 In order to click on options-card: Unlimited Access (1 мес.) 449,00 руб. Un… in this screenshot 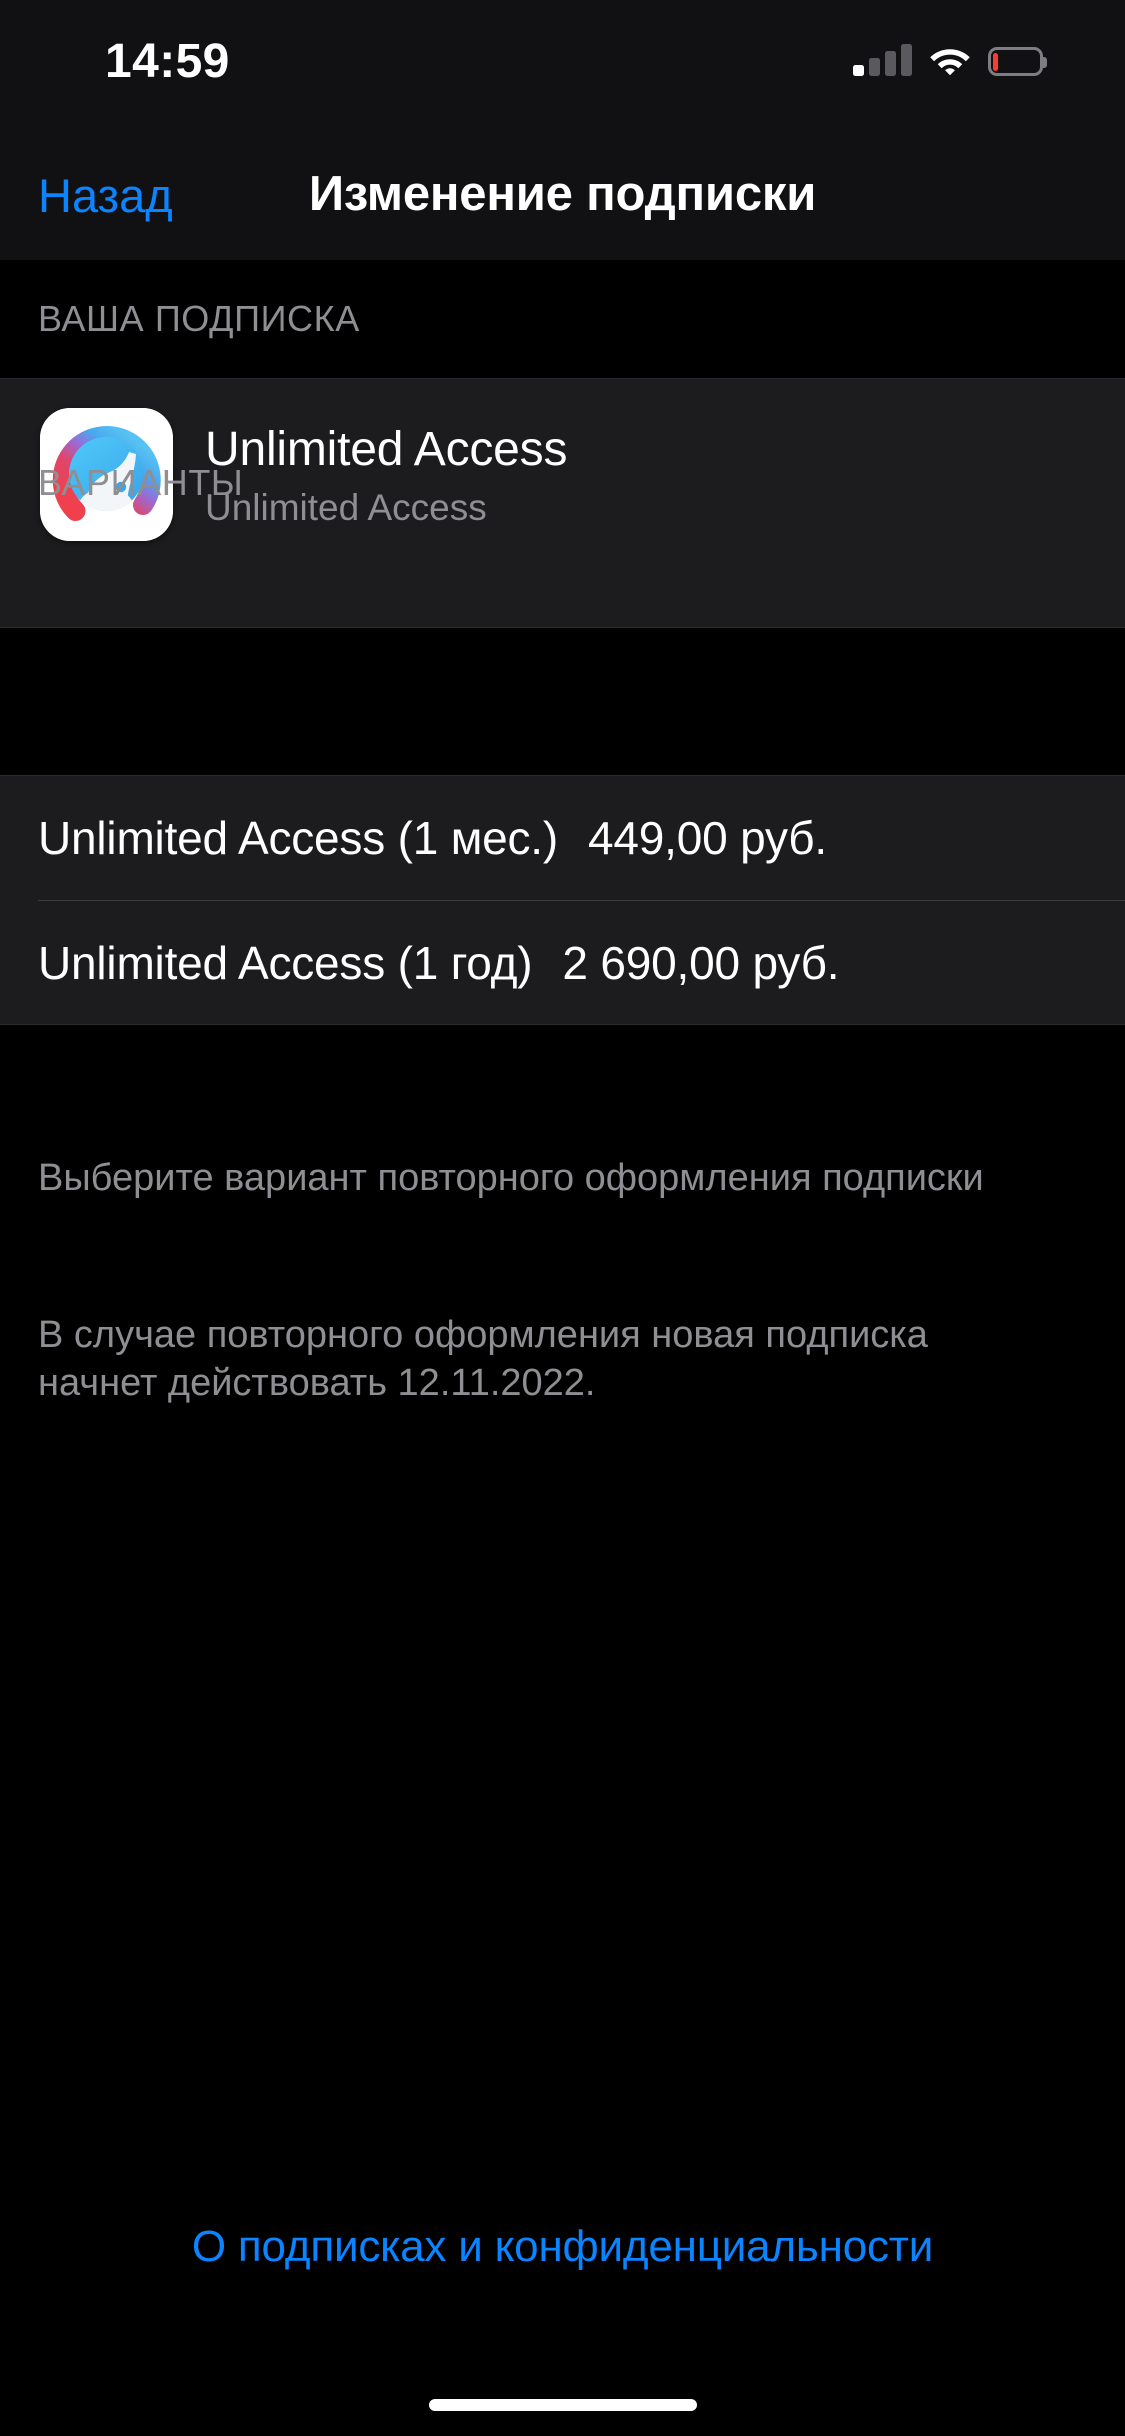, I will do `click(562, 900)`.